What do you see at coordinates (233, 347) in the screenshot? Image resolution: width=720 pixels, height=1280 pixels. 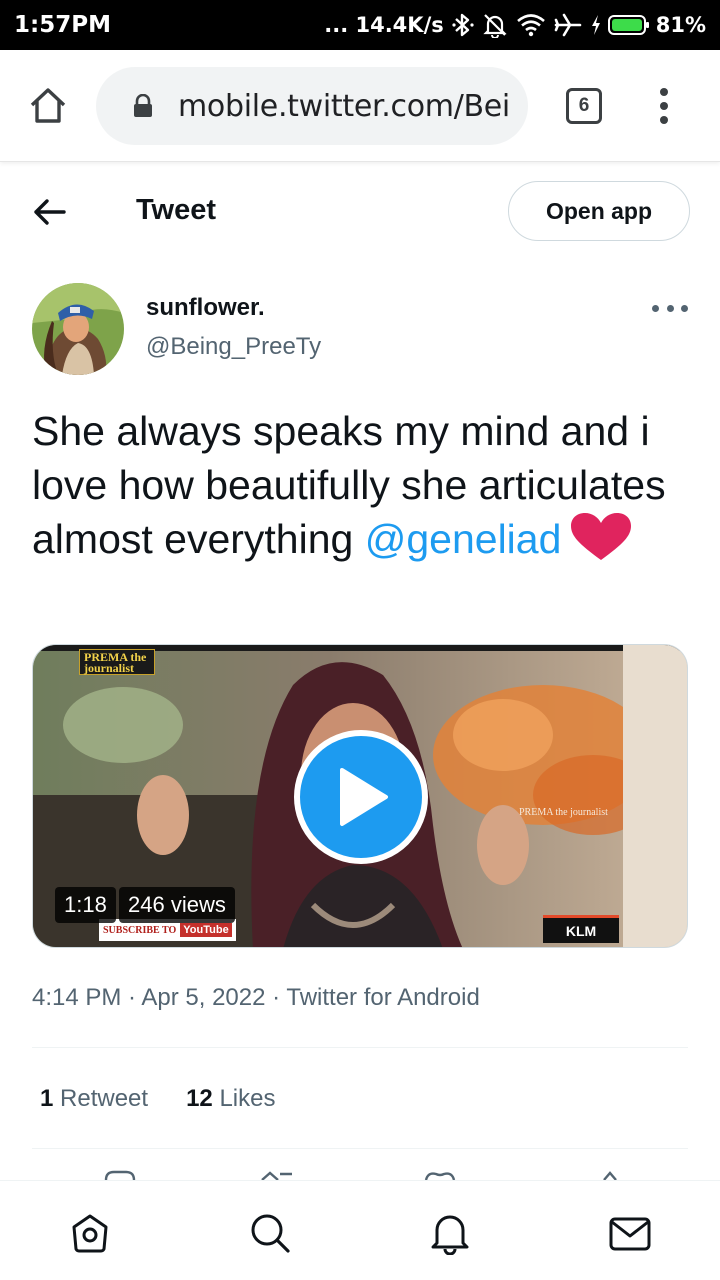 I see `author-handle: @Being_PreeTy` at bounding box center [233, 347].